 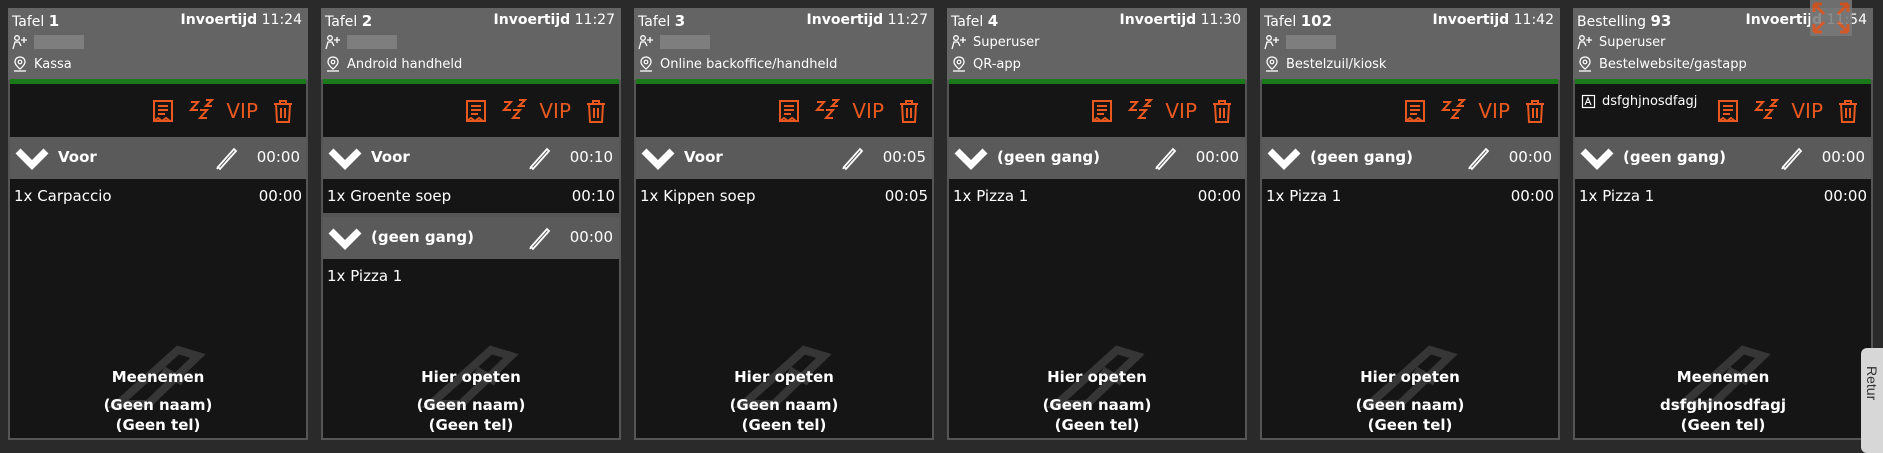 What do you see at coordinates (389, 196) in the screenshot?
I see `order-item: 1x Groente soep` at bounding box center [389, 196].